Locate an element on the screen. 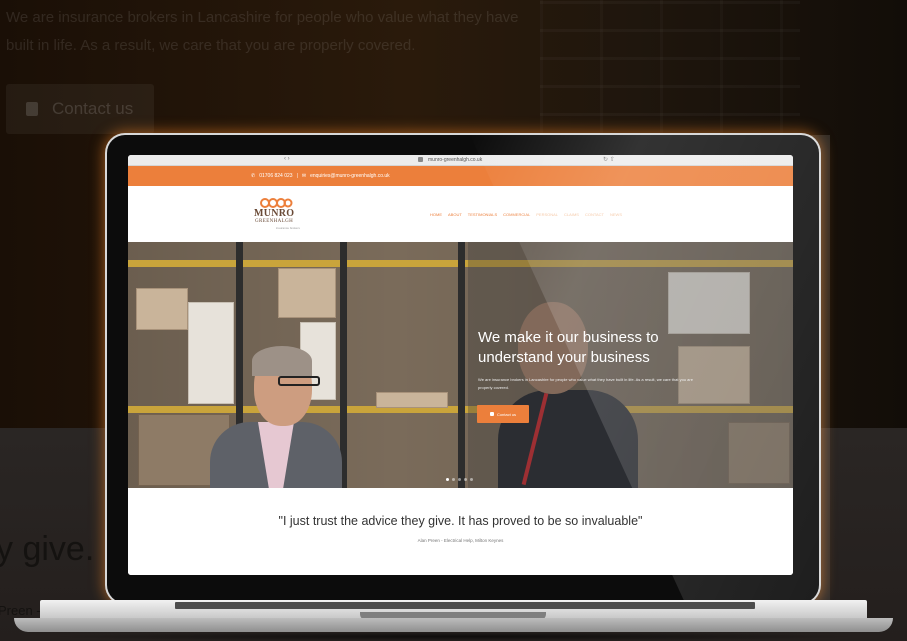 This screenshot has height=641, width=907. browser-bar: ‹ › munro-greenhalgh.co.uk ↻ ⇧ is located at coordinates (460, 160).